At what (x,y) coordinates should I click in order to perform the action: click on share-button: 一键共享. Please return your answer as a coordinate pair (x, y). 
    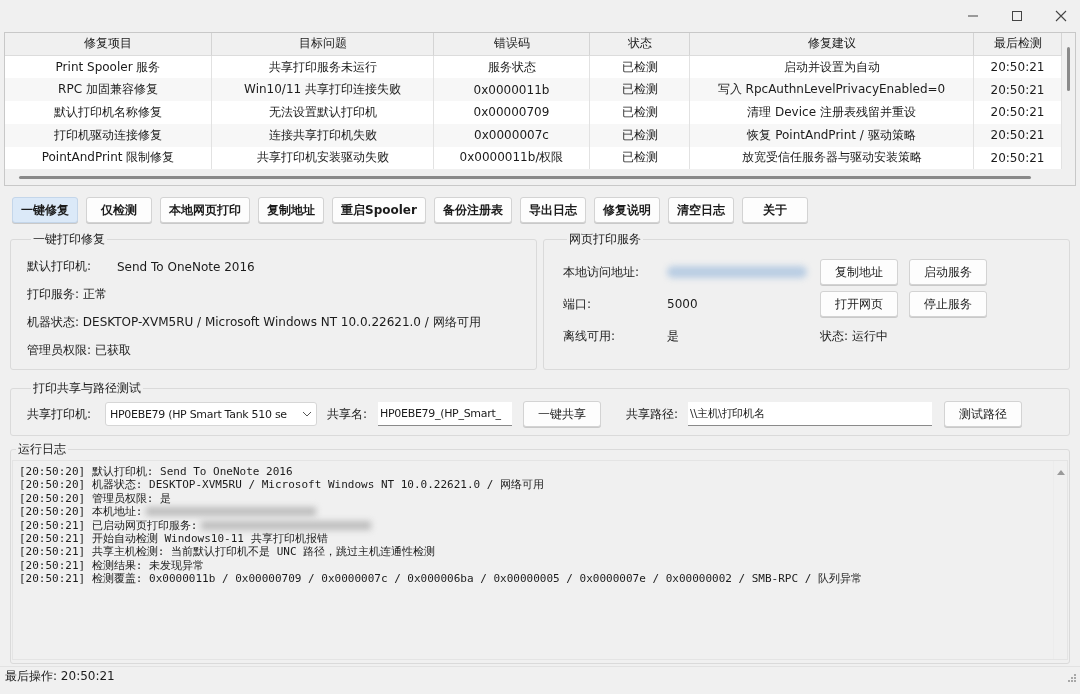
    Looking at the image, I should click on (562, 414).